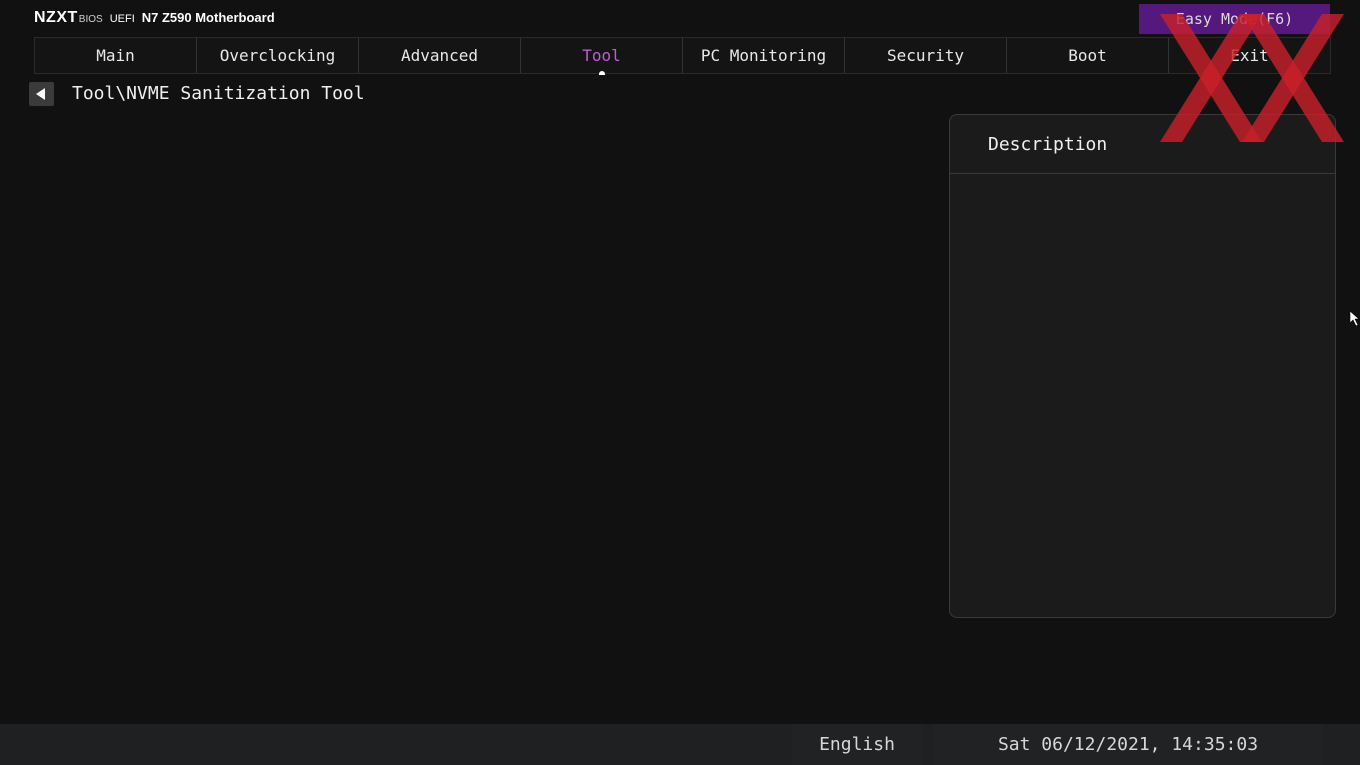 The image size is (1360, 765). Describe the element at coordinates (90, 19) in the screenshot. I see `bios-label: BIOS` at that location.